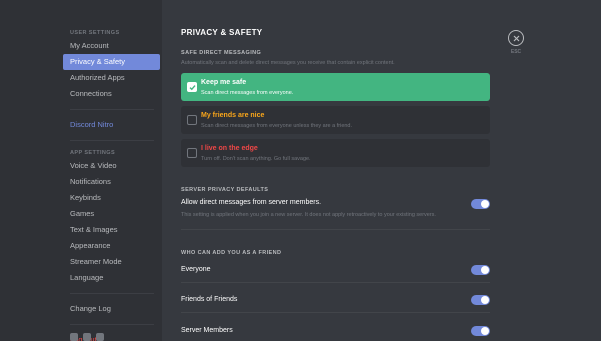 Image resolution: width=601 pixels, height=341 pixels. Describe the element at coordinates (516, 38) in the screenshot. I see `close-icon` at that location.